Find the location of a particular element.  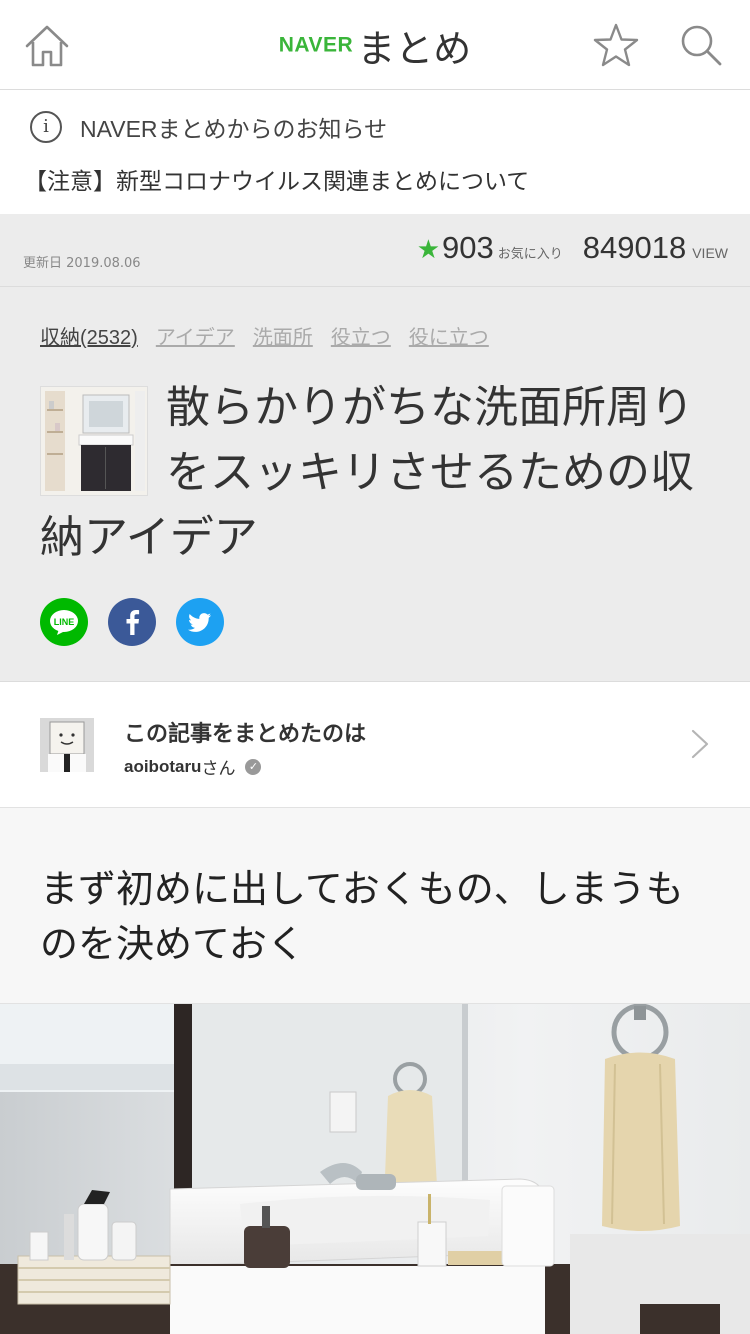

favorite-star-icon: ★ is located at coordinates (428, 250).